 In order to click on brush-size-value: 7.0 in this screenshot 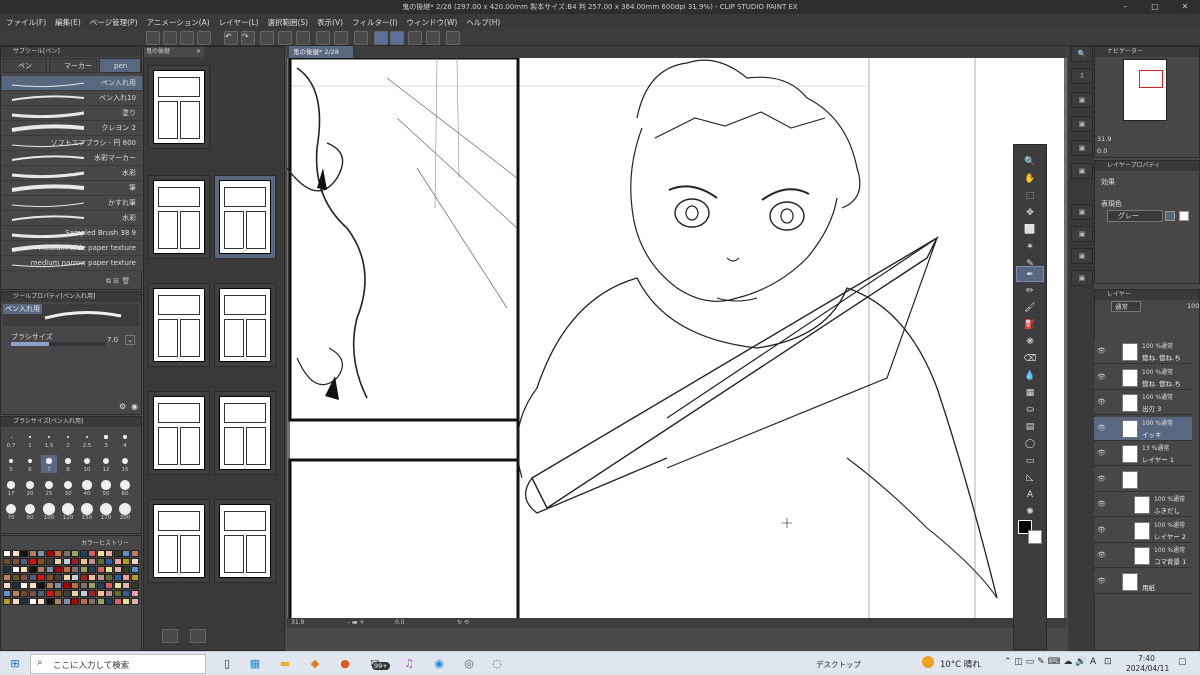, I will do `click(112, 340)`.